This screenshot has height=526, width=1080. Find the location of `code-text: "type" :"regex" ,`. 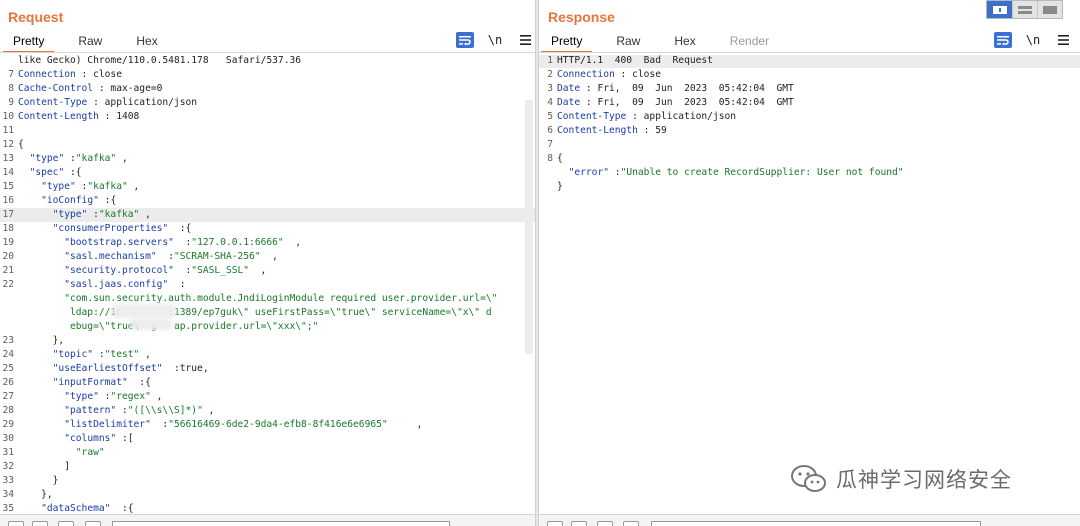

code-text: "type" :"regex" , is located at coordinates (90, 397).